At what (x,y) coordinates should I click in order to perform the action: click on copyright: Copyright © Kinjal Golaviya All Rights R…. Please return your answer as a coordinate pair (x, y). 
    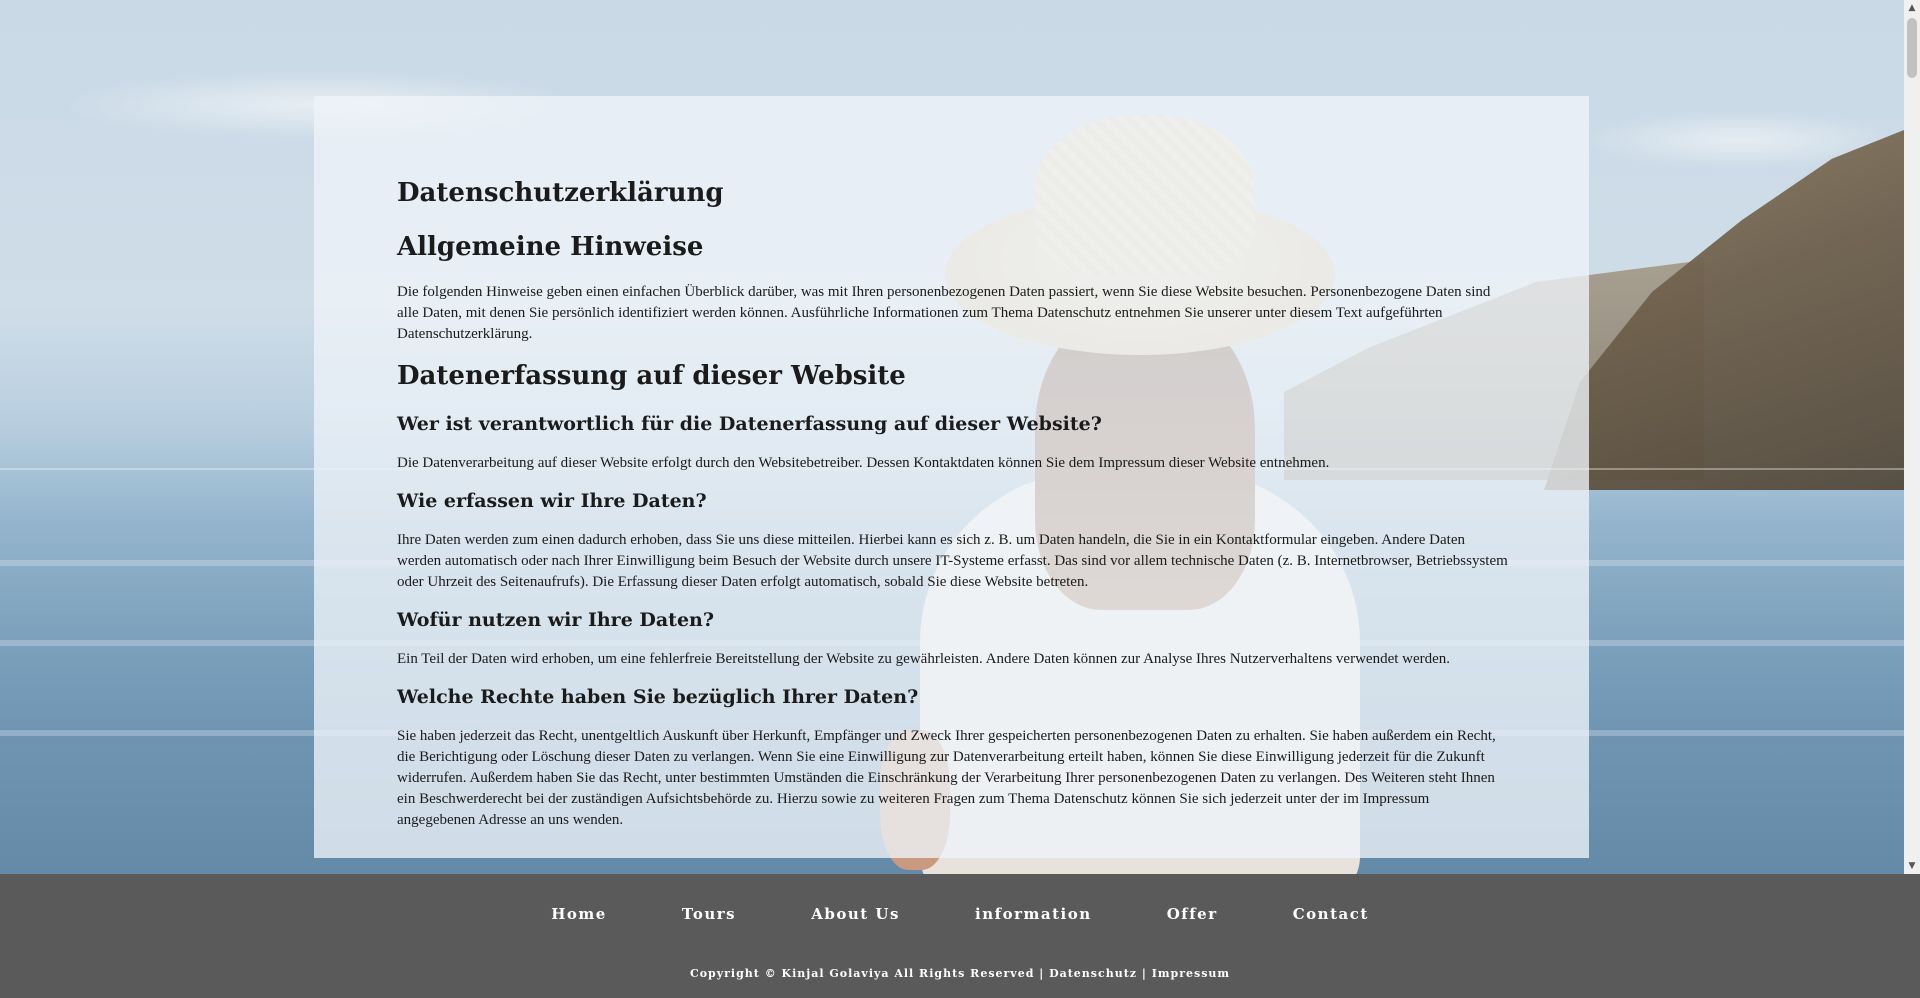
    Looking at the image, I should click on (960, 973).